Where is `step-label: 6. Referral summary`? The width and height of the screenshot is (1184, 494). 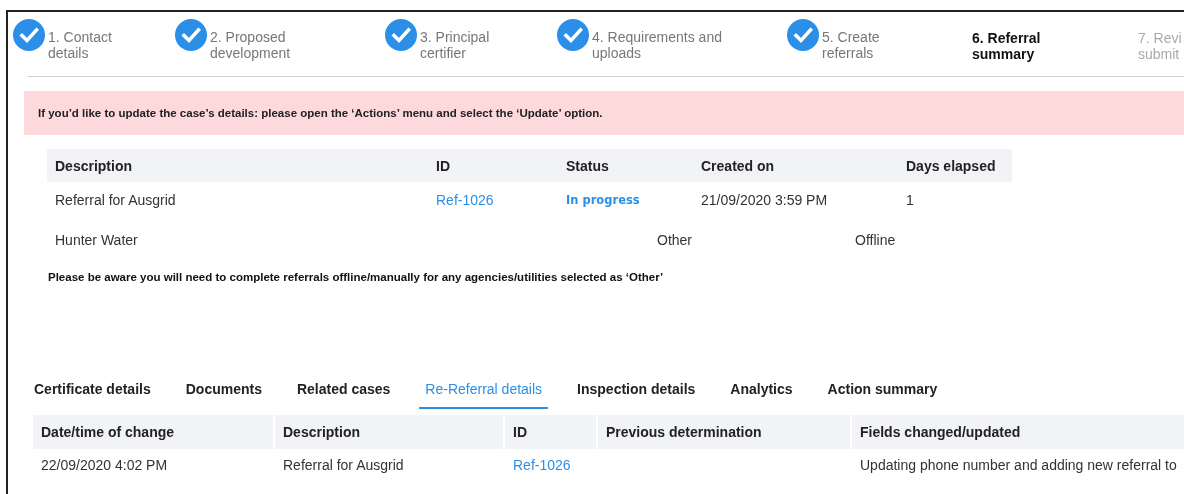
step-label: 6. Referral summary is located at coordinates (1006, 40).